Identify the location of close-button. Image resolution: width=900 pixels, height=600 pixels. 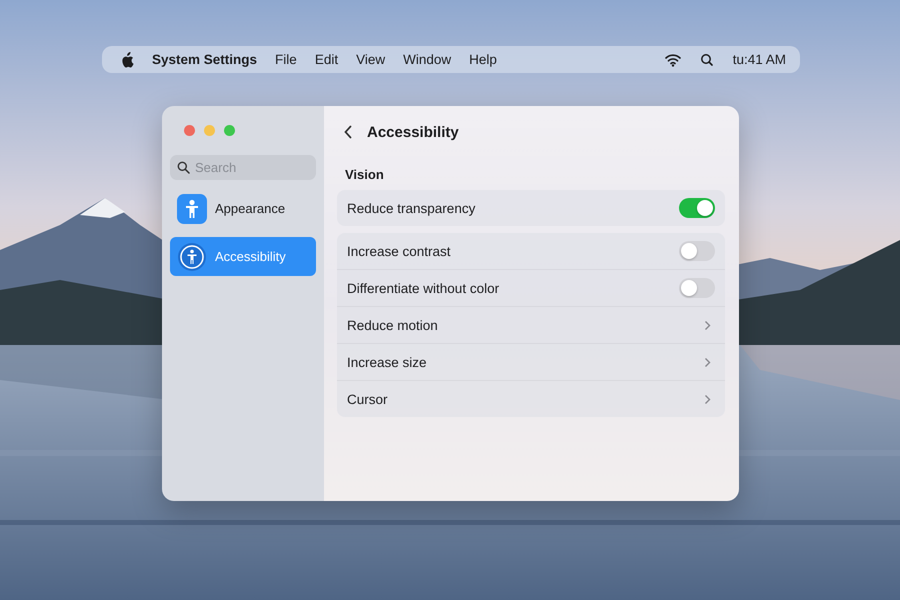
(189, 130).